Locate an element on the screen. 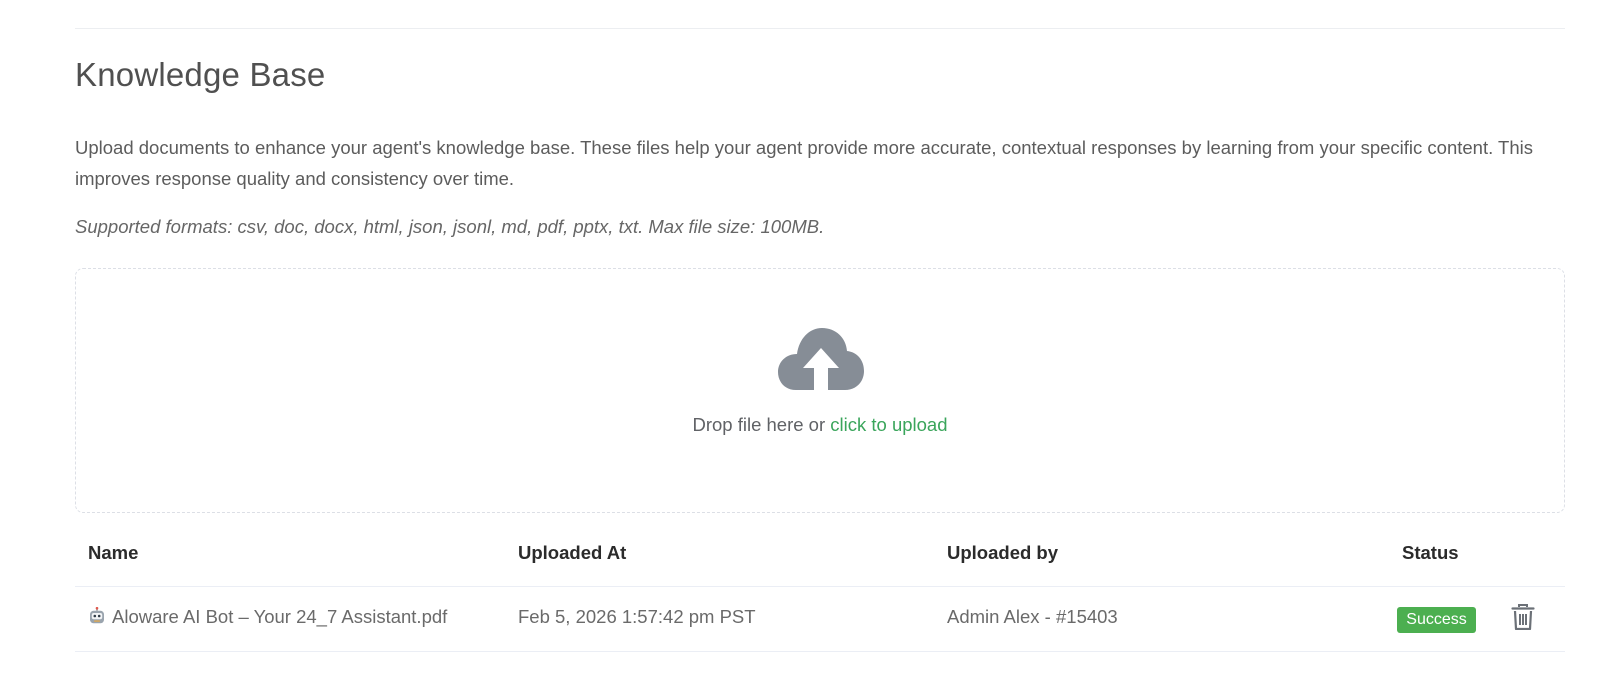  column-header-uploaded-at: Uploaded At is located at coordinates (572, 552).